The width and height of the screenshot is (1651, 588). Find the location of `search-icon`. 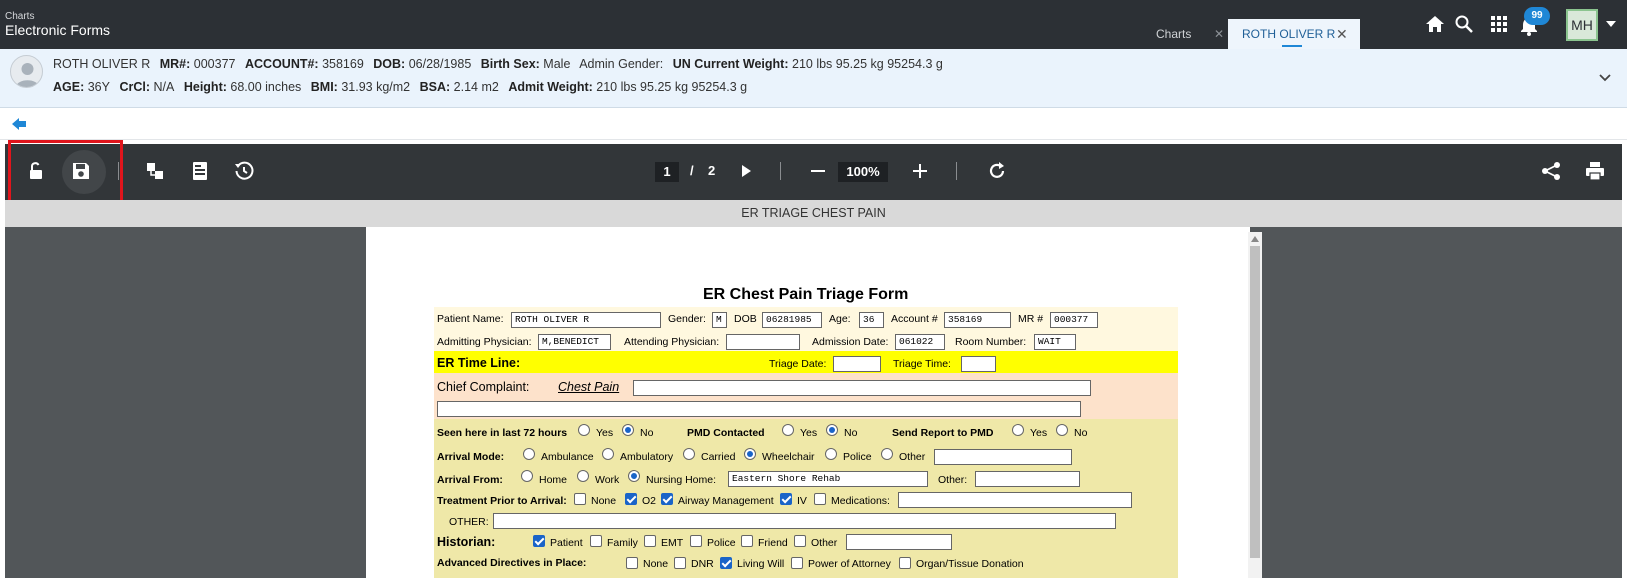

search-icon is located at coordinates (1464, 24).